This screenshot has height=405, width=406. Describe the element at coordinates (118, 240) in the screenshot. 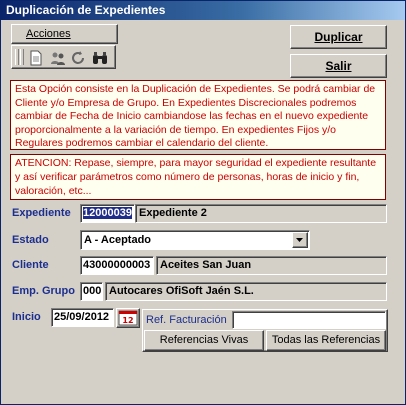

I see `estado-value: A - Aceptado` at that location.